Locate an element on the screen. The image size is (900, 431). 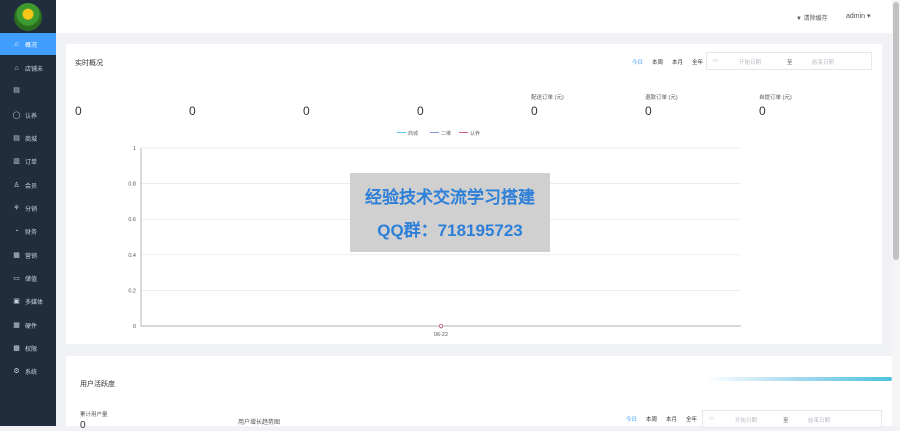
sidebar-item-label: 系统 is located at coordinates (31, 372).